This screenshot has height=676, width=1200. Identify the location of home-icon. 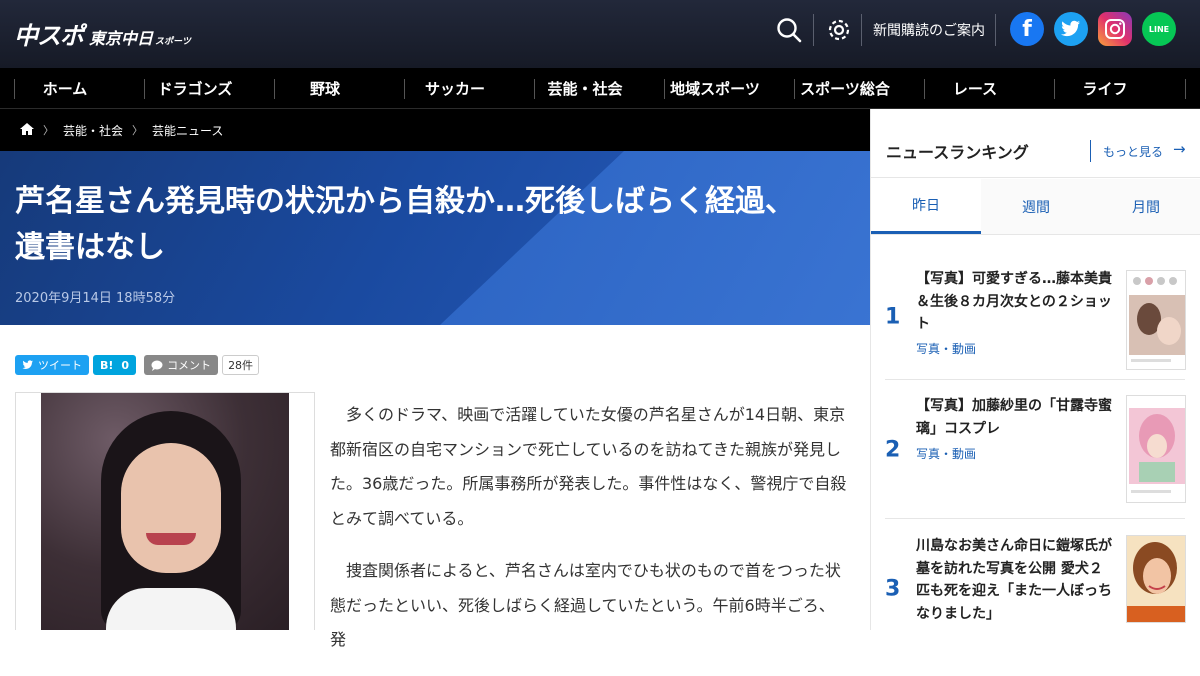
(27, 130).